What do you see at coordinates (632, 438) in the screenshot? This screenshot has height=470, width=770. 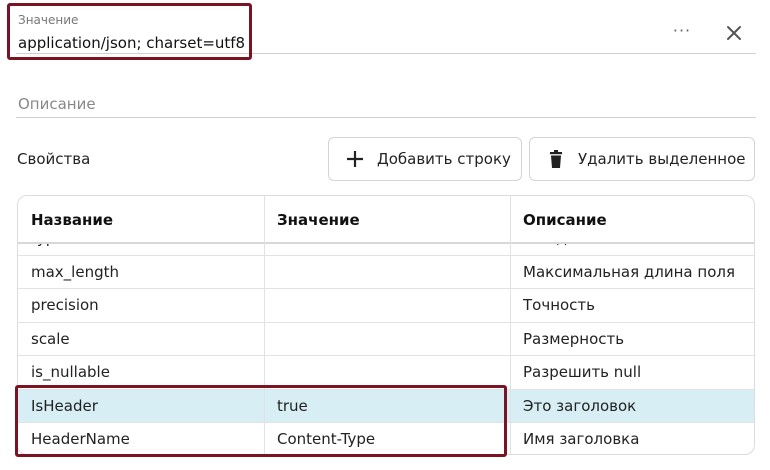 I see `cell-description: Имя заголовка` at bounding box center [632, 438].